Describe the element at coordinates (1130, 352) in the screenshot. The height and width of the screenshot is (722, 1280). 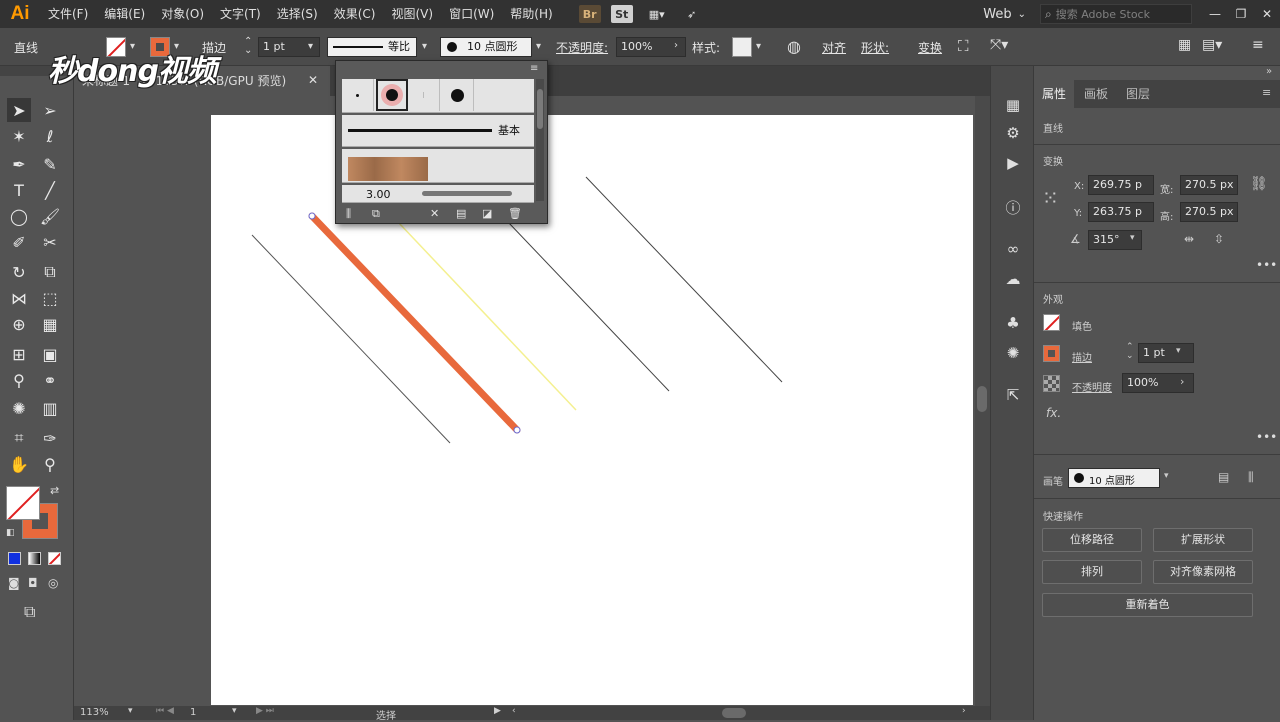
I see `stepper-icon: ⌃ ⌄` at that location.